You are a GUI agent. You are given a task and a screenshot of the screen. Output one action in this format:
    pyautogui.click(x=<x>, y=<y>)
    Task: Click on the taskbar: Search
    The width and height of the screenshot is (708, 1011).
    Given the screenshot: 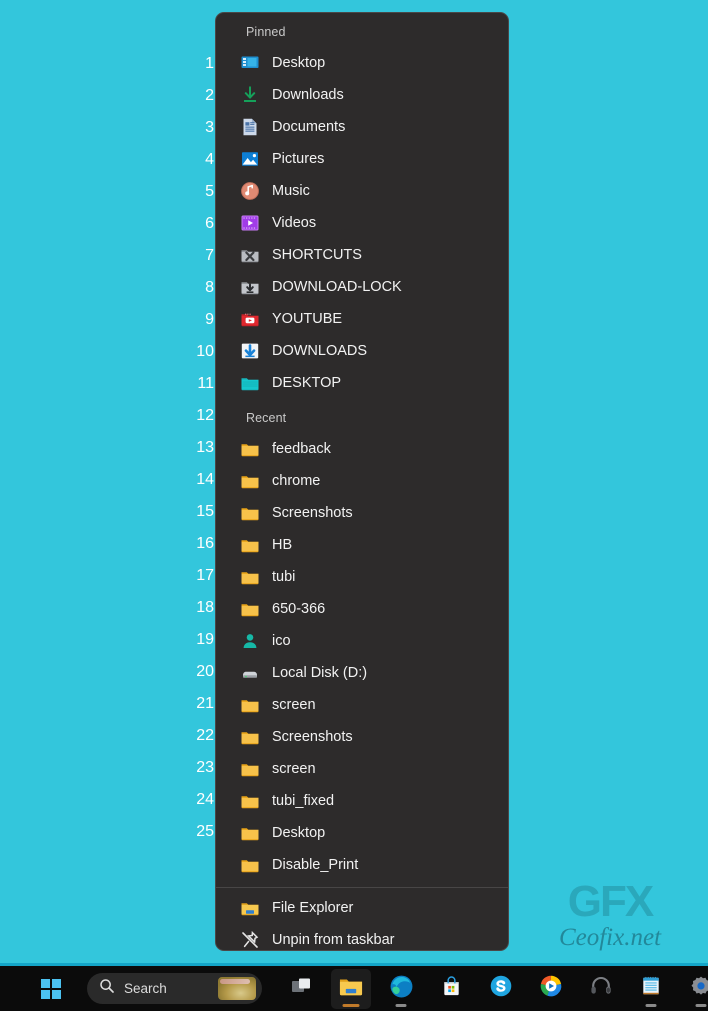 What is the action you would take?
    pyautogui.click(x=354, y=987)
    